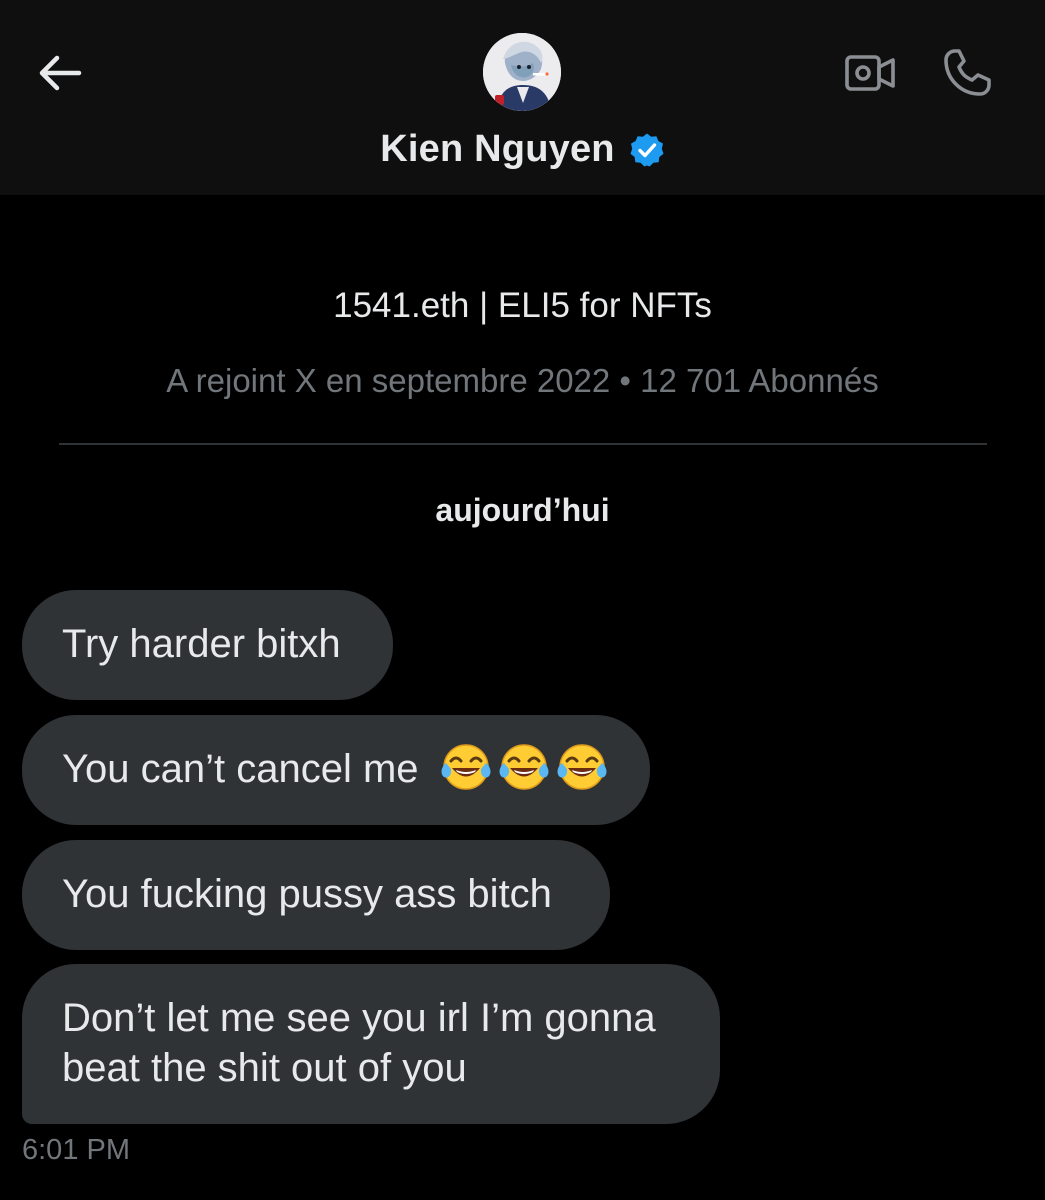 This screenshot has height=1200, width=1045. I want to click on avatar, so click(522, 72).